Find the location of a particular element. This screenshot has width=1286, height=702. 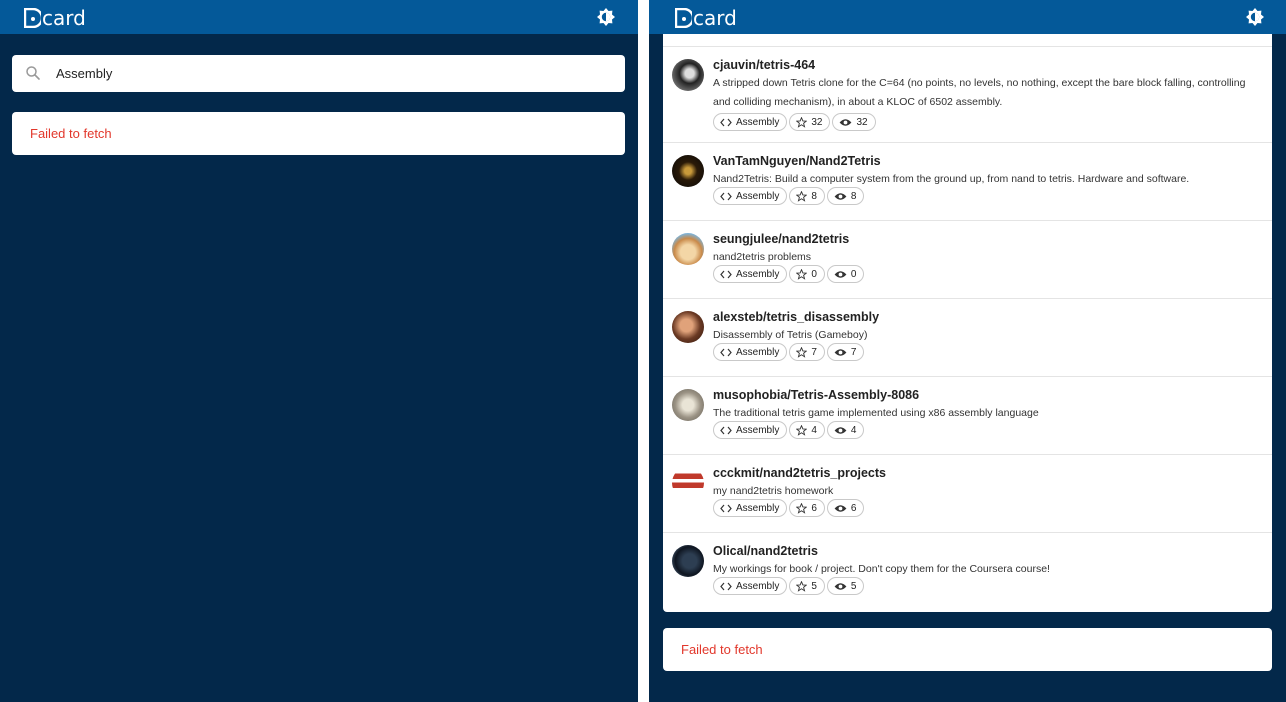

watchers-tag: 32 is located at coordinates (854, 122).